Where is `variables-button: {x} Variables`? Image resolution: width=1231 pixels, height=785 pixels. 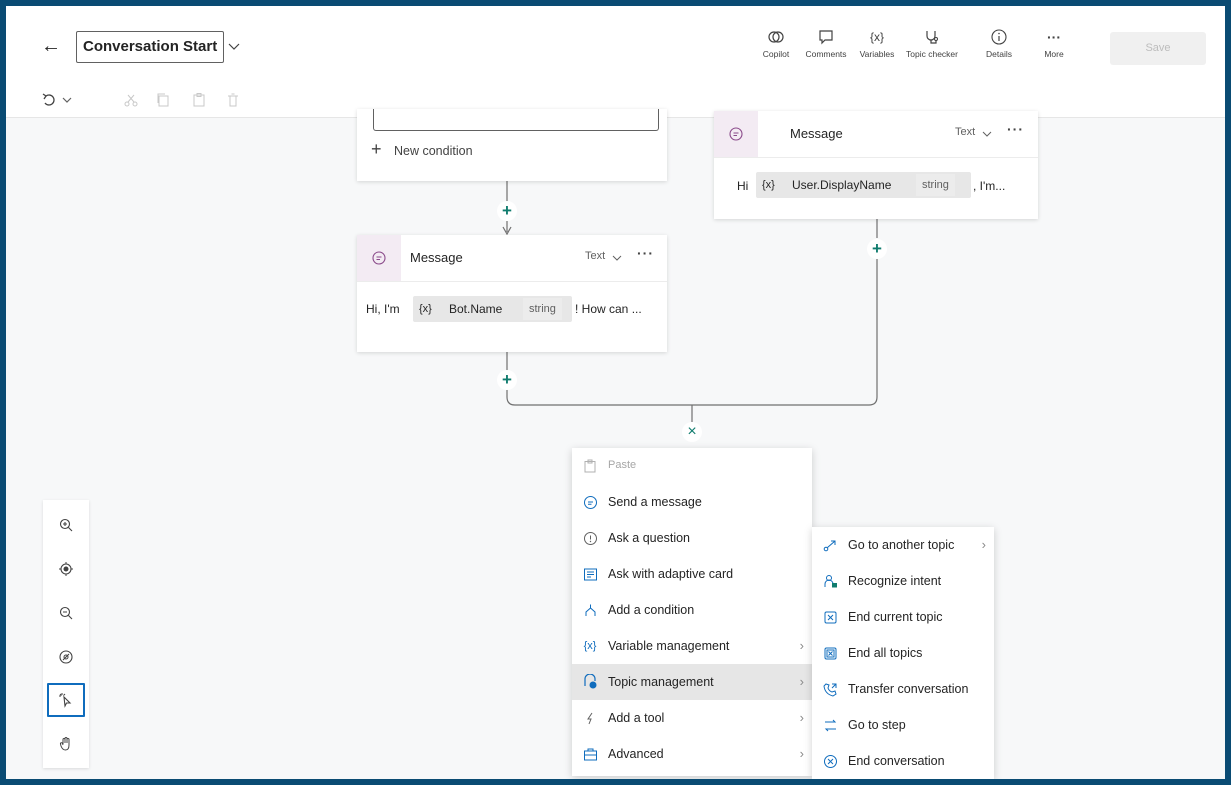 variables-button: {x} Variables is located at coordinates (877, 43).